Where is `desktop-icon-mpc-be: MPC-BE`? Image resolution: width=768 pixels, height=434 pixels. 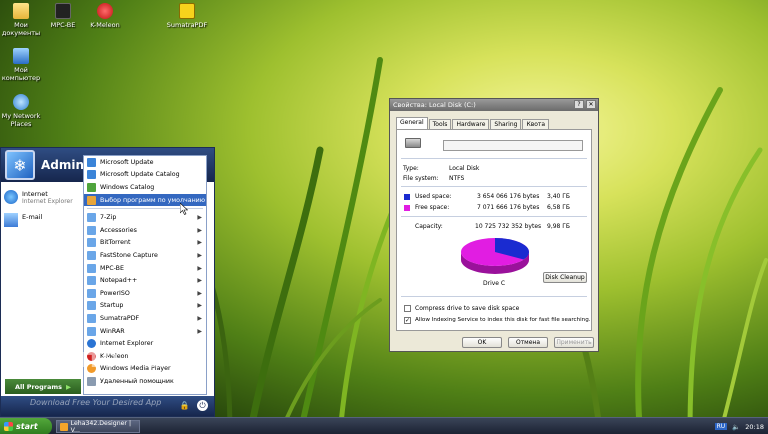 desktop-icon-mpc-be: MPC-BE is located at coordinates (63, 16).